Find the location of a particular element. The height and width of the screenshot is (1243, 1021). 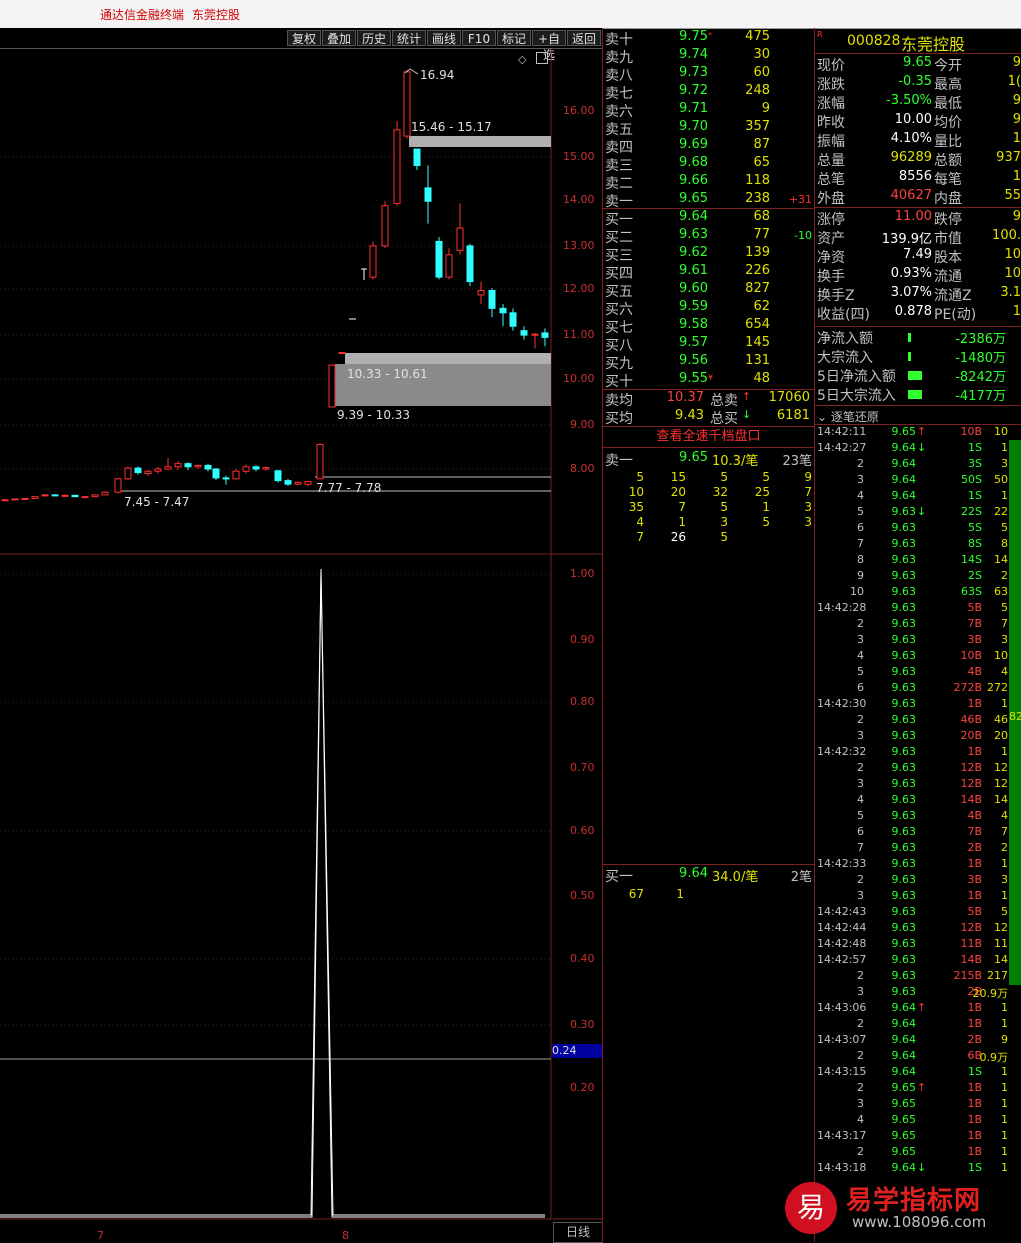

tick-count: 20 is located at coordinates (1001, 735).